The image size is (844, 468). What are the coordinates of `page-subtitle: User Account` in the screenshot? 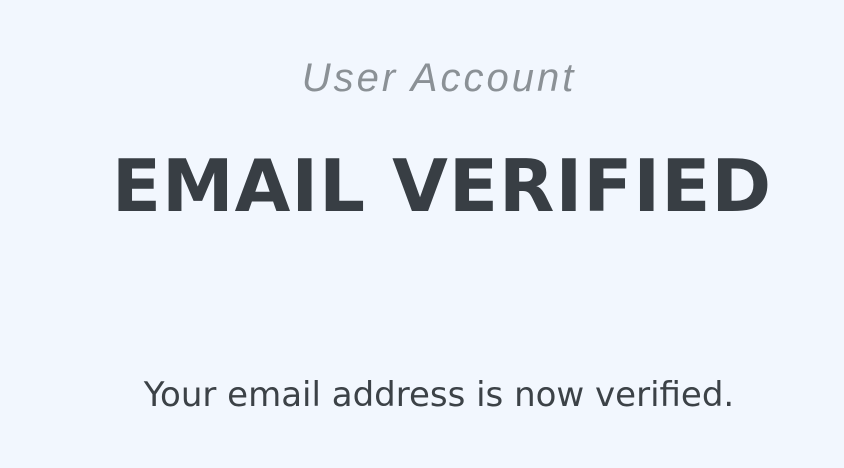 It's located at (439, 78).